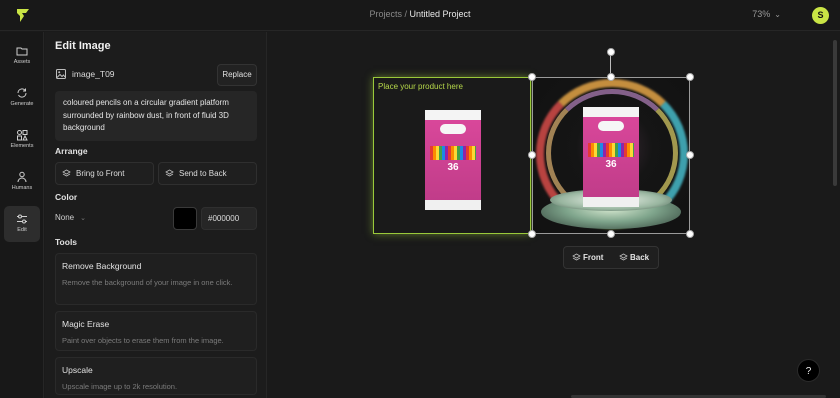  Describe the element at coordinates (453, 129) in the screenshot. I see `box-brand-badge` at that location.